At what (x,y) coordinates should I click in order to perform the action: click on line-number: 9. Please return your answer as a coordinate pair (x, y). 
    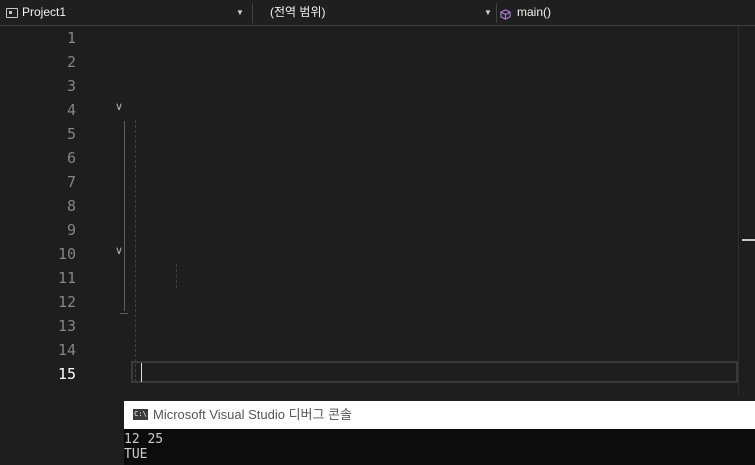
    Looking at the image, I should click on (71, 230).